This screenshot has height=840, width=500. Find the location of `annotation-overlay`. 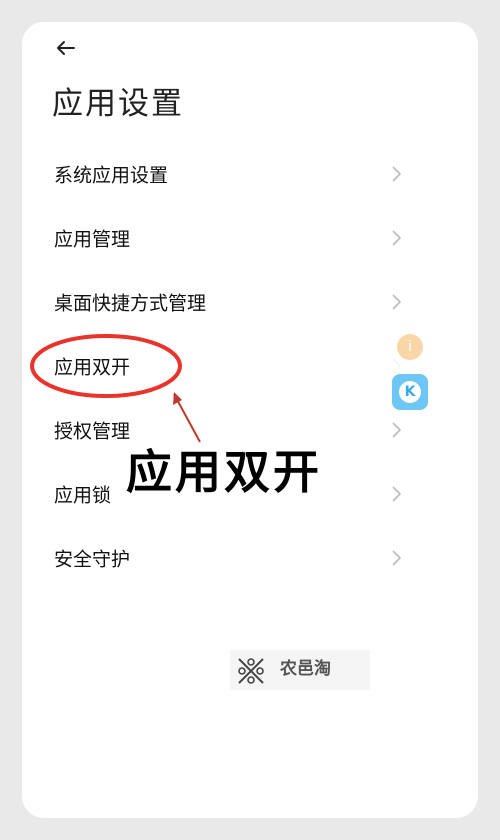

annotation-overlay is located at coordinates (115, 388).